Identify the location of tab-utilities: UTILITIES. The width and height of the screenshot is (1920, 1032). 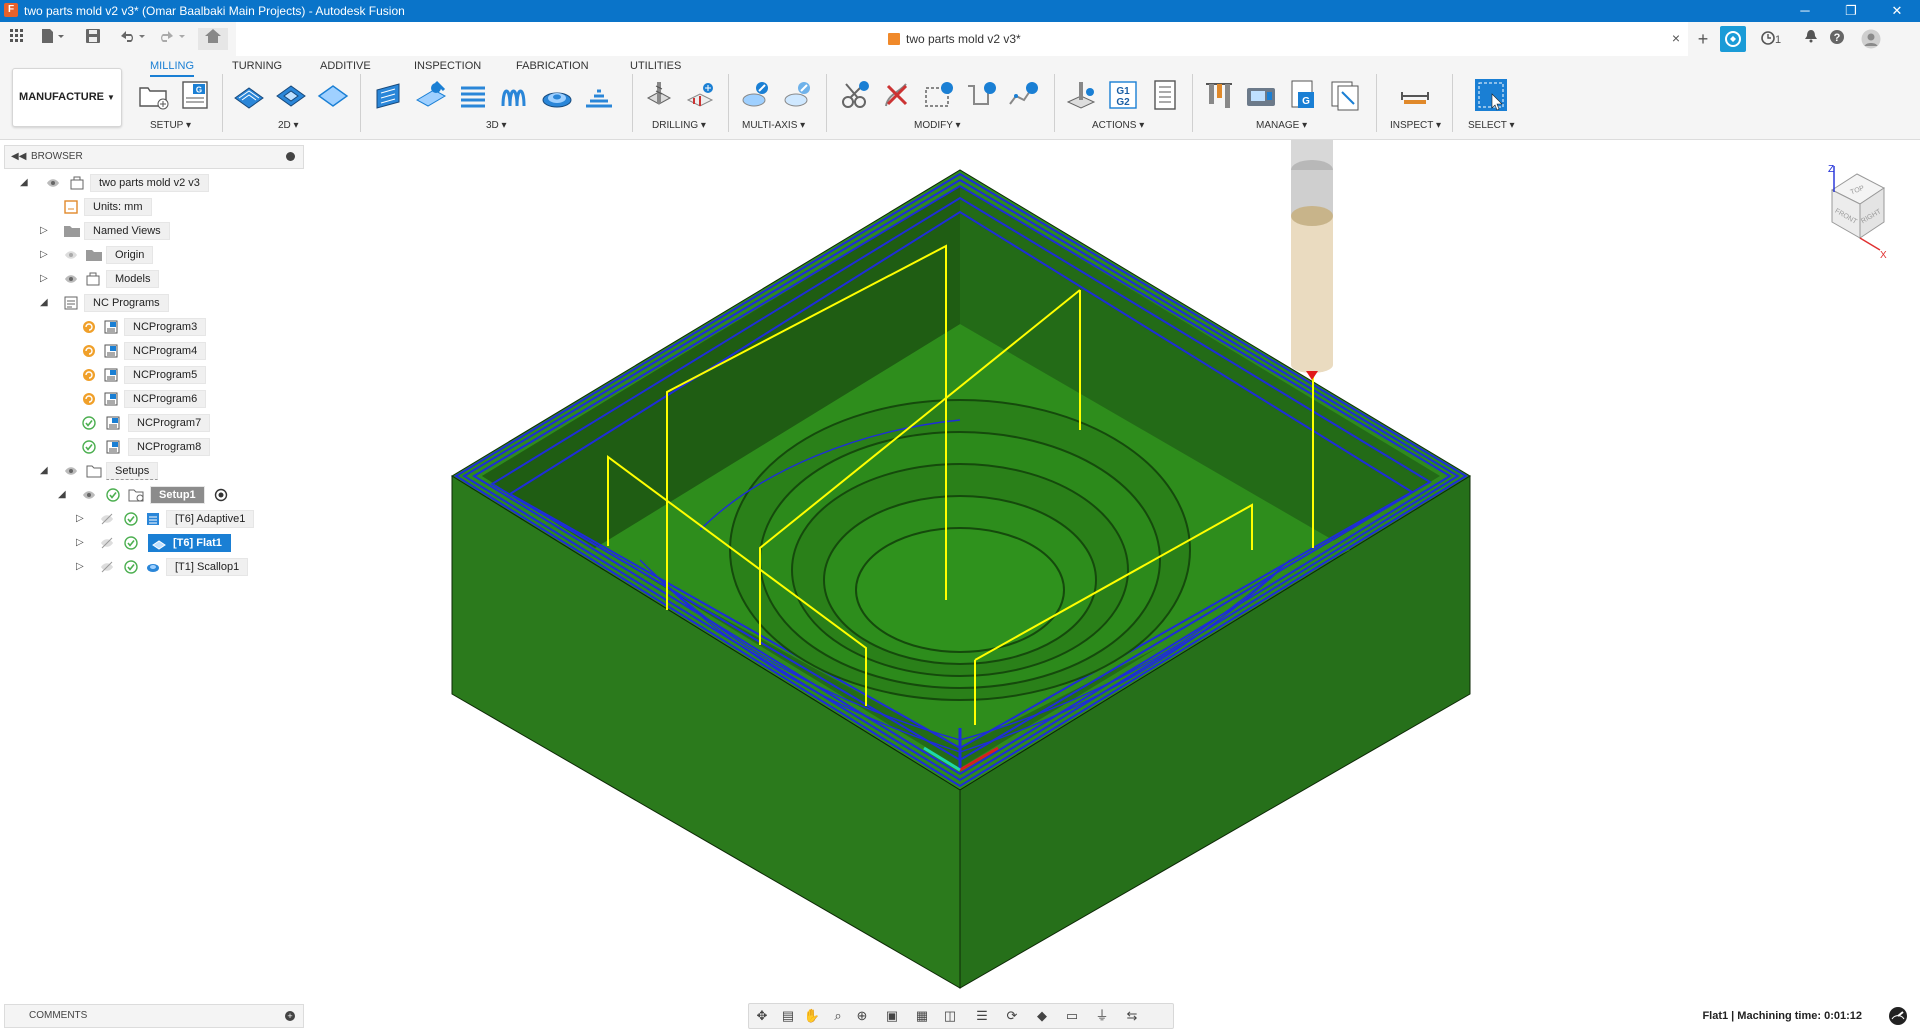
(655, 66).